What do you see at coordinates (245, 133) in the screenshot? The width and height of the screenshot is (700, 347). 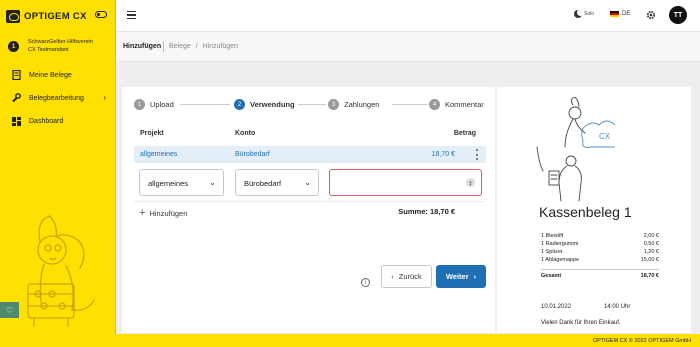 I see `column-header-konto: Konto` at bounding box center [245, 133].